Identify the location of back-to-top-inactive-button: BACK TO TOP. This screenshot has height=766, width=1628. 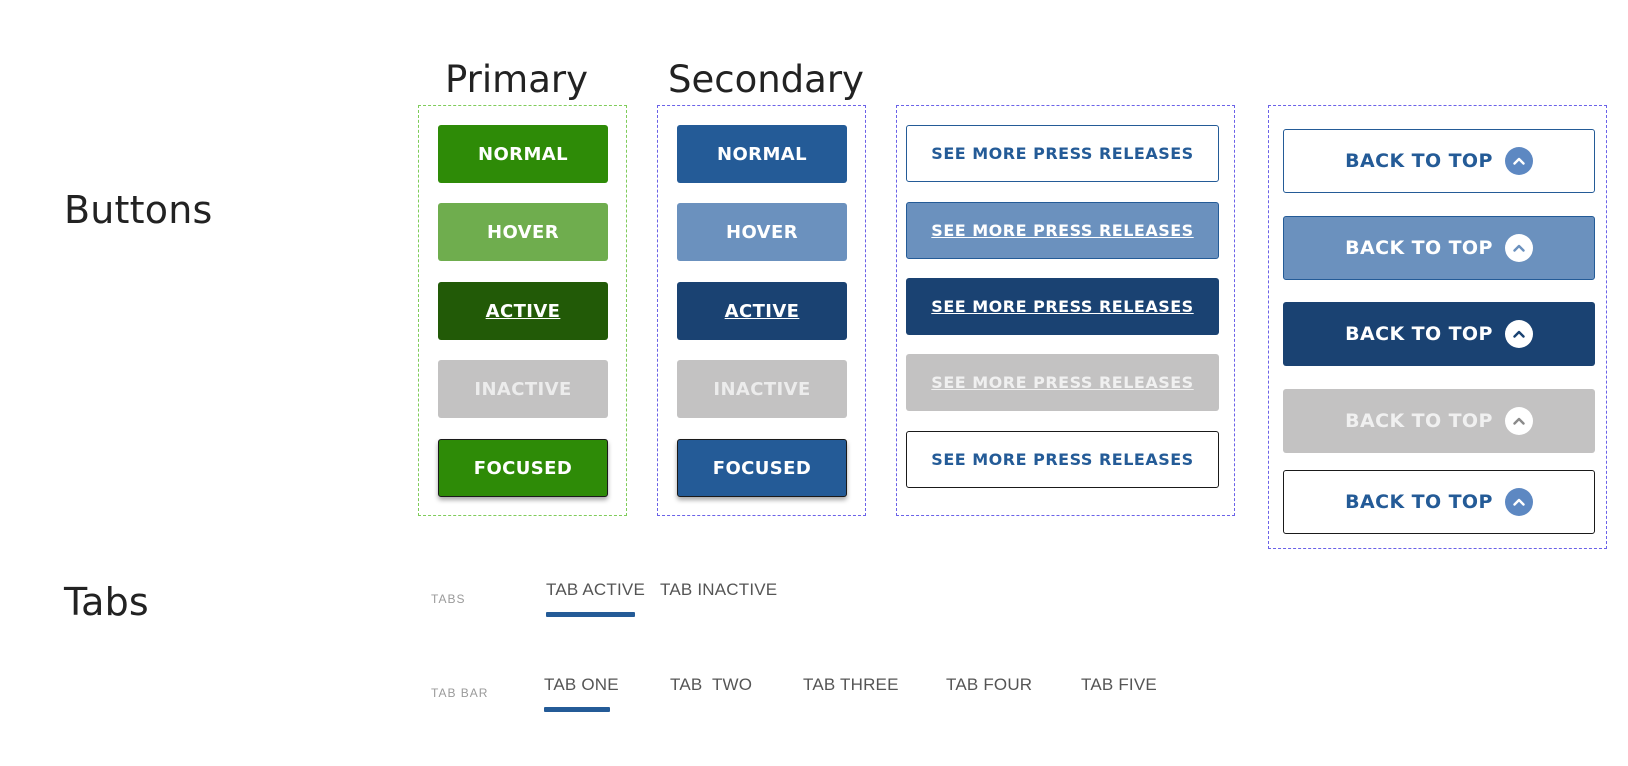
(1439, 421).